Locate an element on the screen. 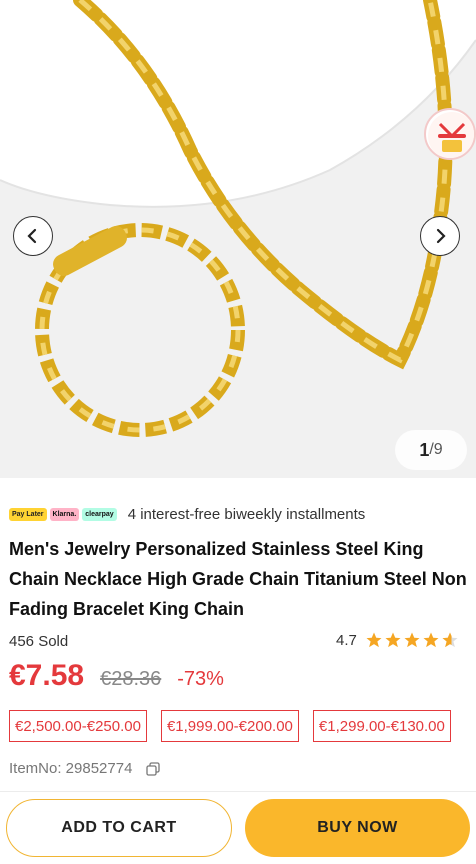 Image resolution: width=476 pixels, height=864 pixels. rating-value: 4.7 is located at coordinates (346, 640).